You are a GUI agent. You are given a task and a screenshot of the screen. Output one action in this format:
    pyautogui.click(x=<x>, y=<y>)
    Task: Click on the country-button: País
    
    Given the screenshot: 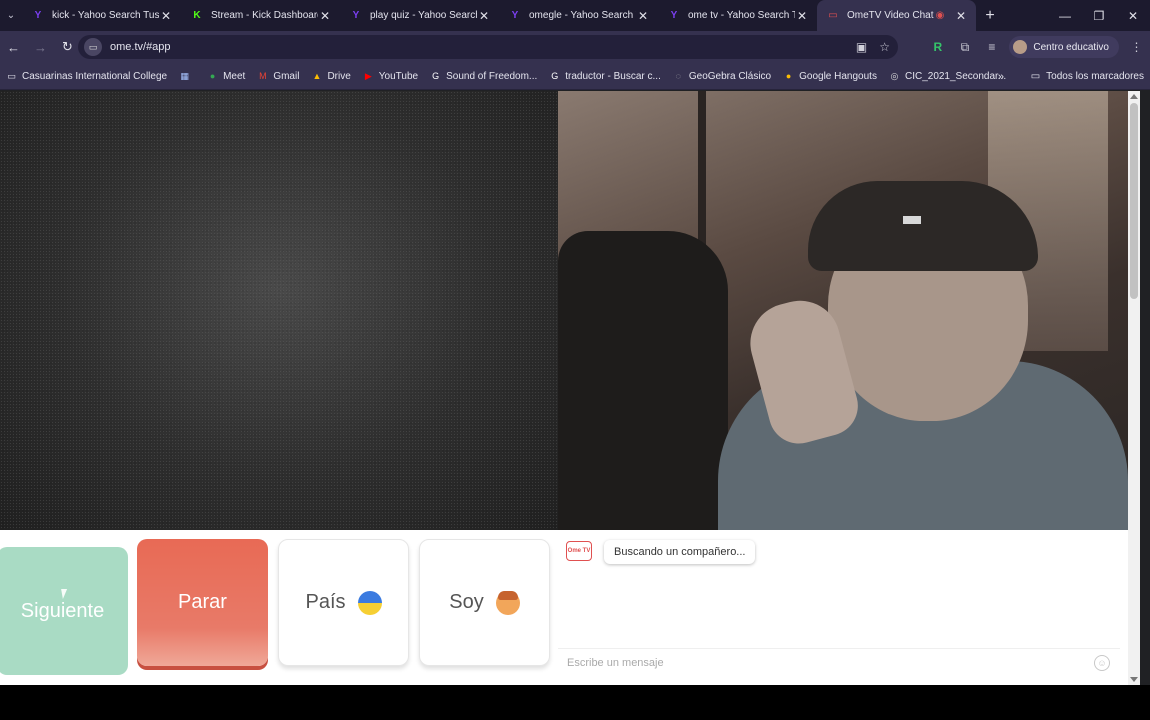 What is the action you would take?
    pyautogui.click(x=343, y=602)
    